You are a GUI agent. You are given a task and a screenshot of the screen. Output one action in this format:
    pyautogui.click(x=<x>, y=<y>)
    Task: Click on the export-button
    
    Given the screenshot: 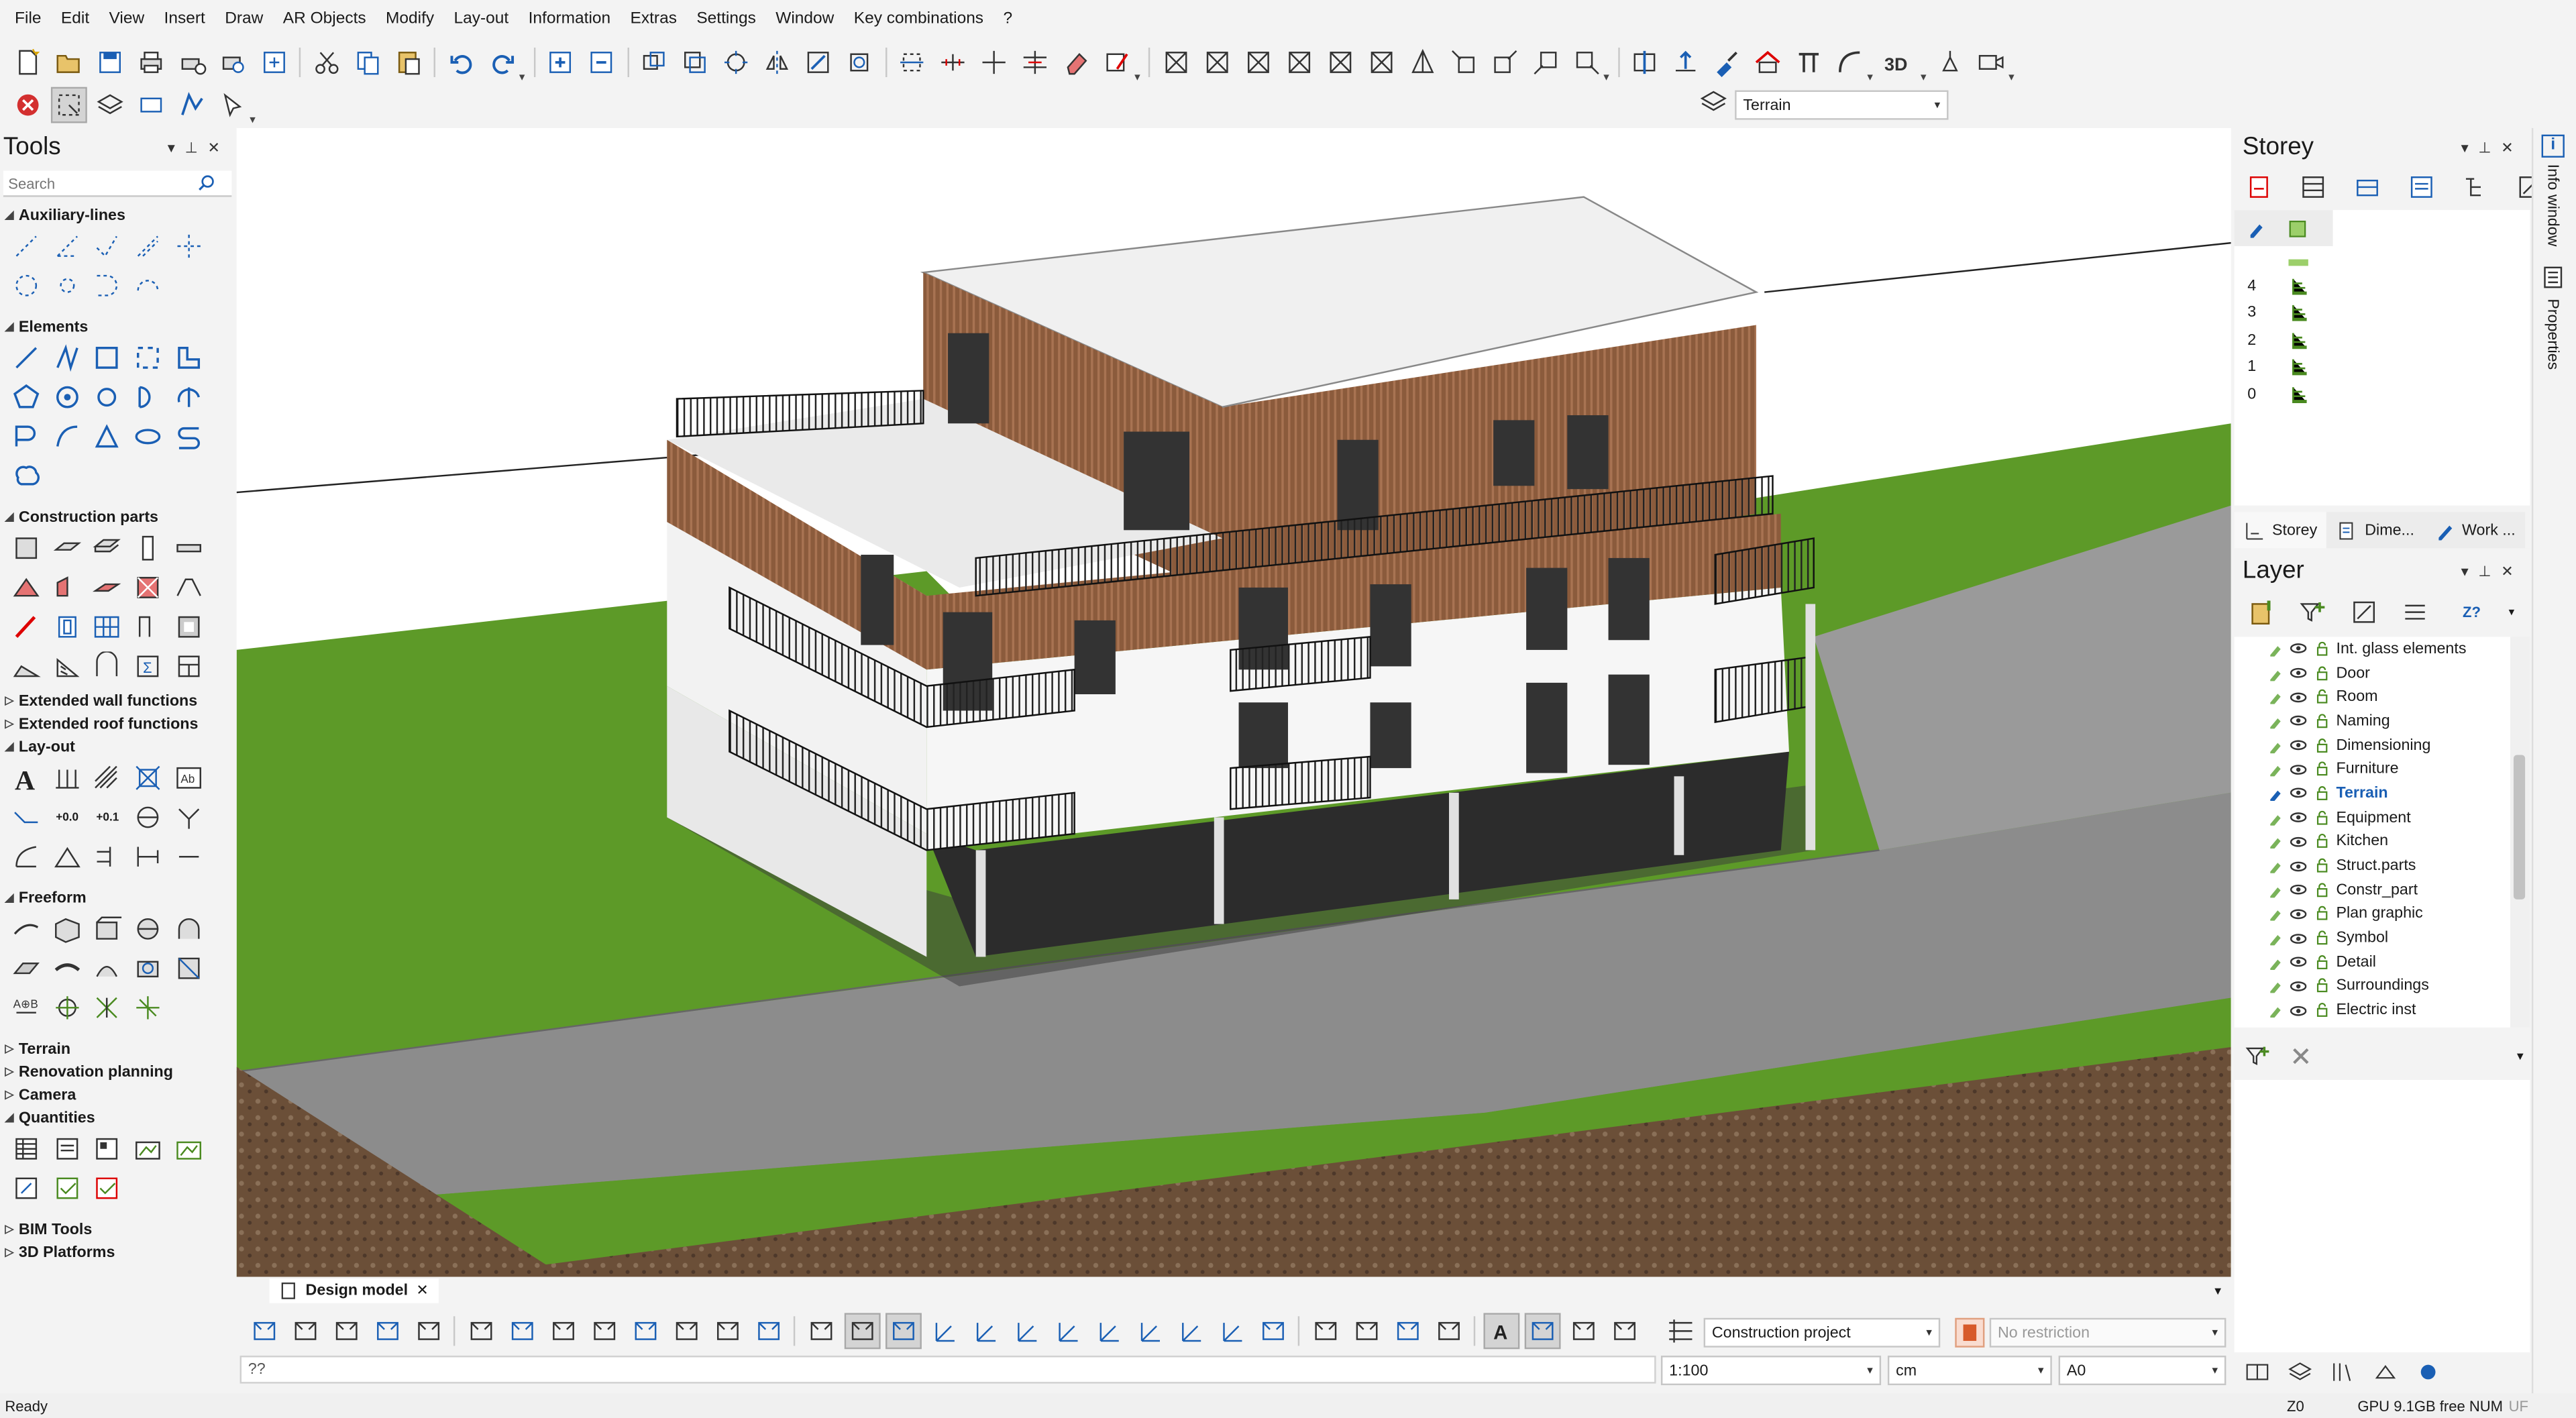 What is the action you would take?
    pyautogui.click(x=273, y=62)
    